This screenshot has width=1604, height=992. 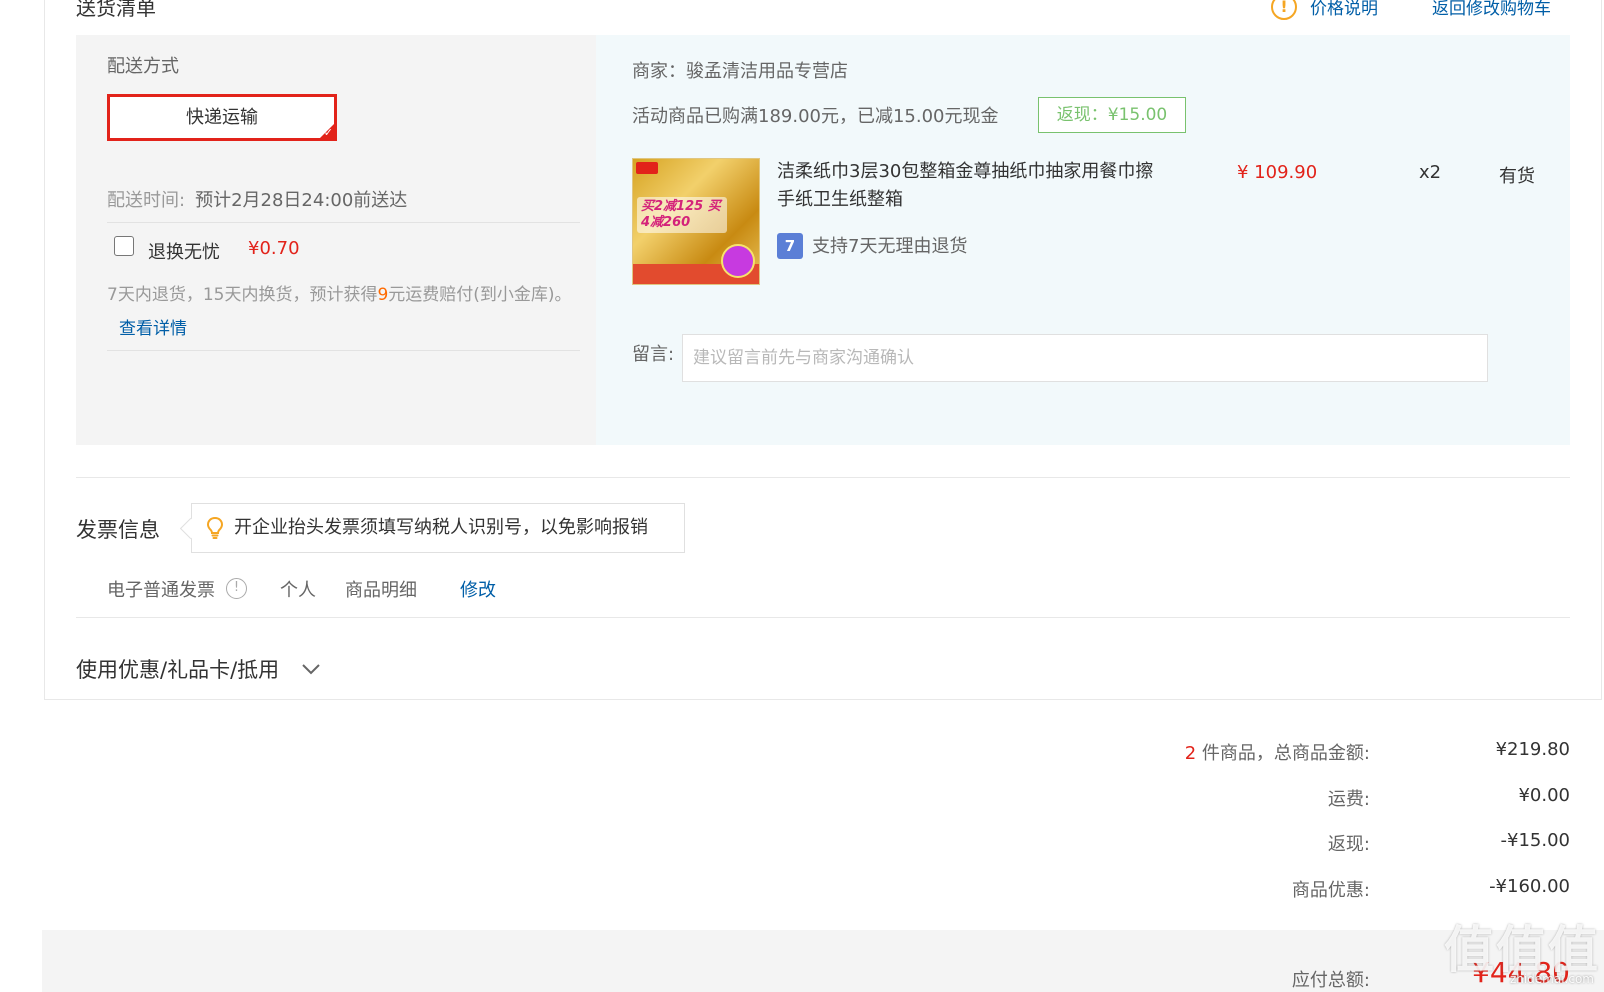 What do you see at coordinates (815, 116) in the screenshot?
I see `promo-text: 活动商品已购满189.00元，已减15.00元现金` at bounding box center [815, 116].